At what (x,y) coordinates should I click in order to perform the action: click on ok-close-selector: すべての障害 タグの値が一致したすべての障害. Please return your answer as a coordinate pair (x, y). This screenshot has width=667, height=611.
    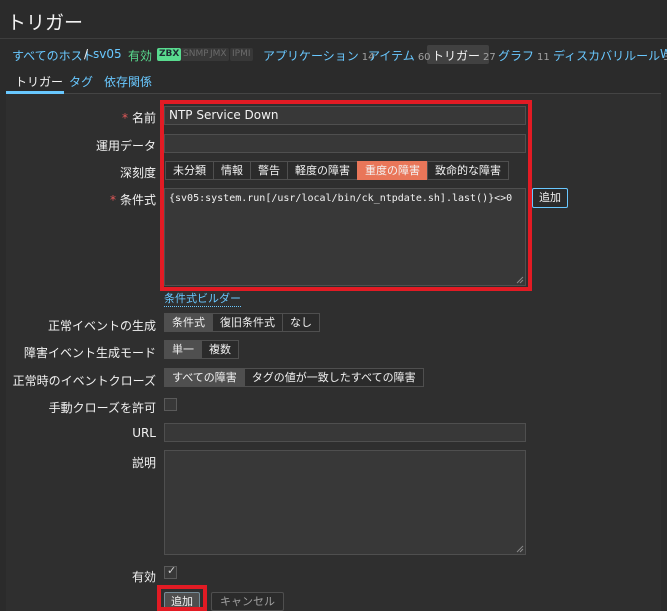
    Looking at the image, I should click on (294, 377).